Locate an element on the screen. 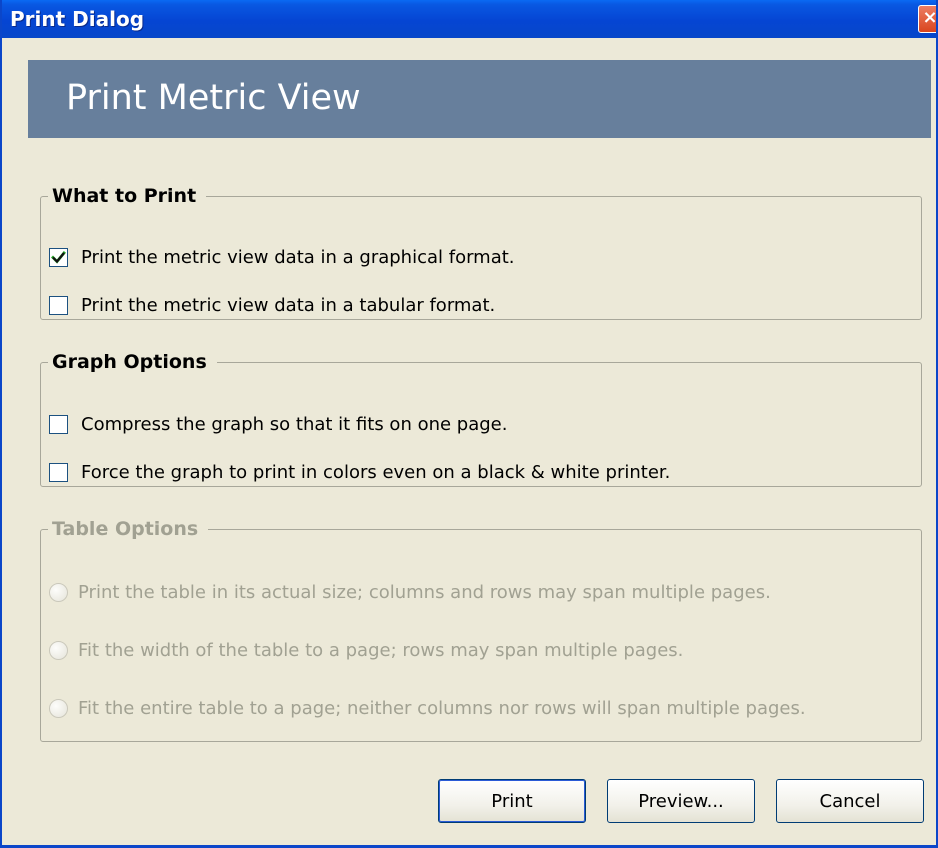  close-icon: × is located at coordinates (930, 17).